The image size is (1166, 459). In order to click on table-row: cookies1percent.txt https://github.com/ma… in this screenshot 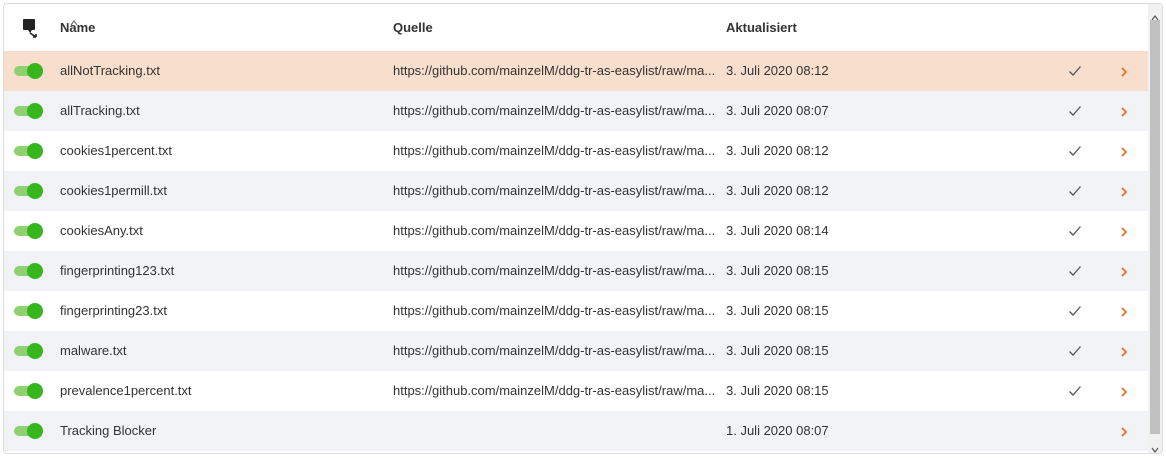, I will do `click(576, 151)`.